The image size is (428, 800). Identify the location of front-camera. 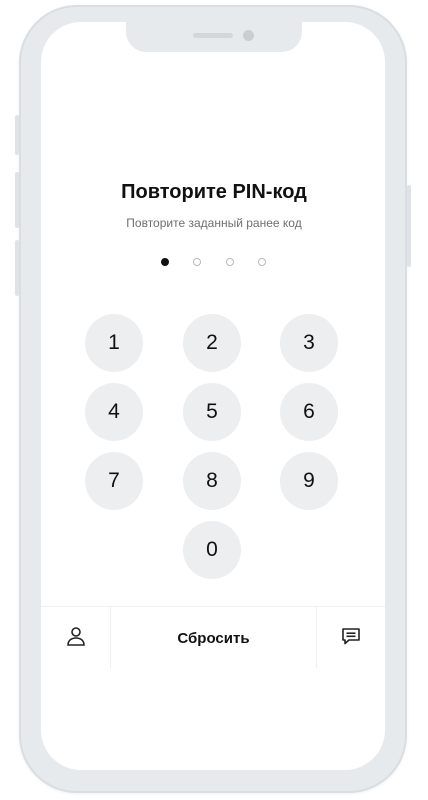
(248, 35).